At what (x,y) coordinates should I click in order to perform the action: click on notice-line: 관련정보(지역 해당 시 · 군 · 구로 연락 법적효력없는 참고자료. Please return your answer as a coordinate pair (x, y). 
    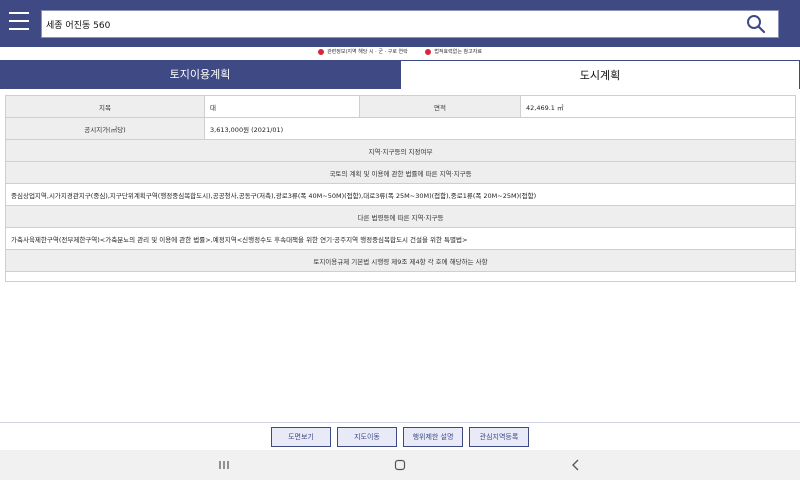
    Looking at the image, I should click on (400, 52).